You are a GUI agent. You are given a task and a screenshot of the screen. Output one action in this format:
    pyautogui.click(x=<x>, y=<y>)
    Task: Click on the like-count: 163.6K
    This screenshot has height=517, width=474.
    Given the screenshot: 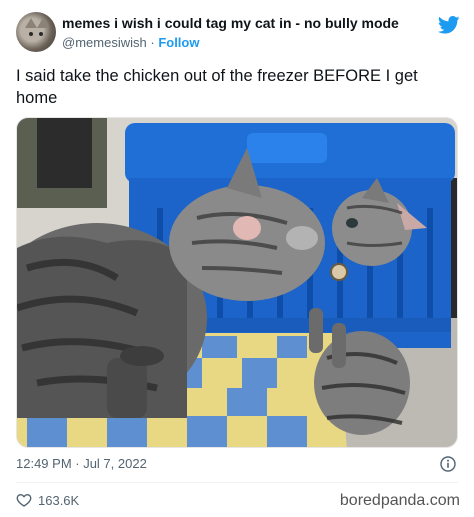 What is the action you would take?
    pyautogui.click(x=59, y=500)
    